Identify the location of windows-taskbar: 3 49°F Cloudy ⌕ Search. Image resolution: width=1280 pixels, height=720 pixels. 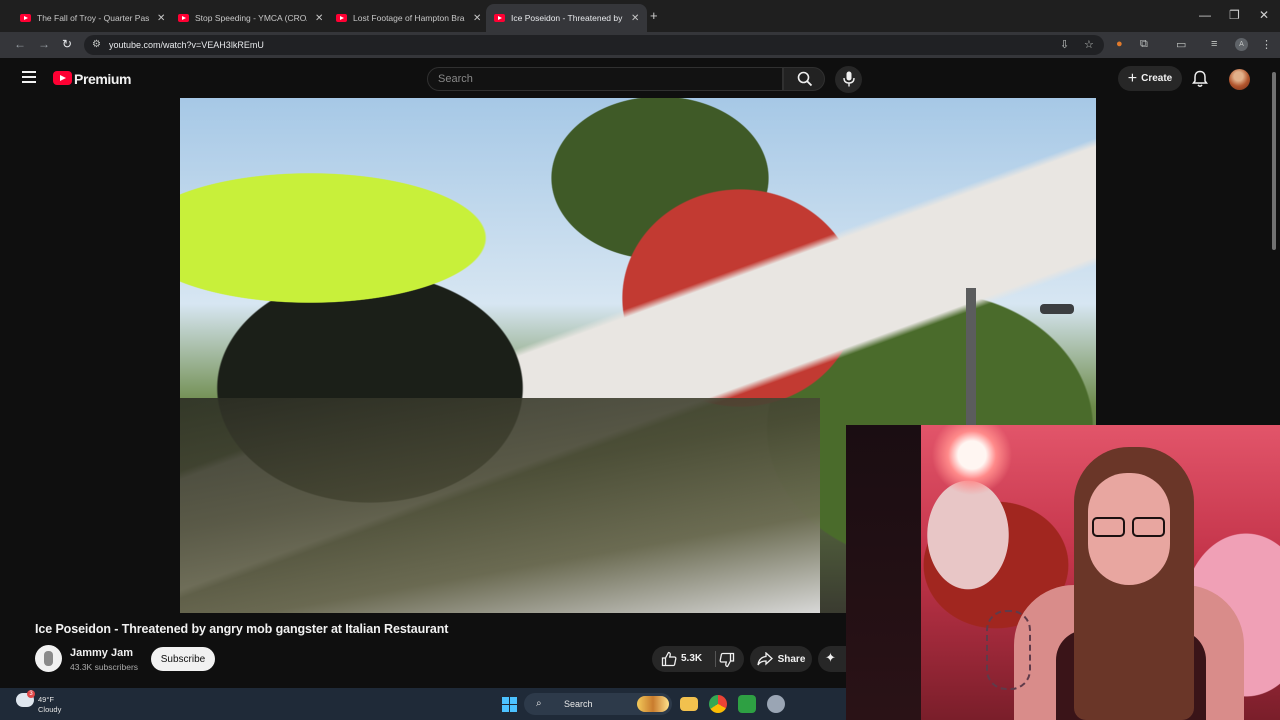
(423, 704).